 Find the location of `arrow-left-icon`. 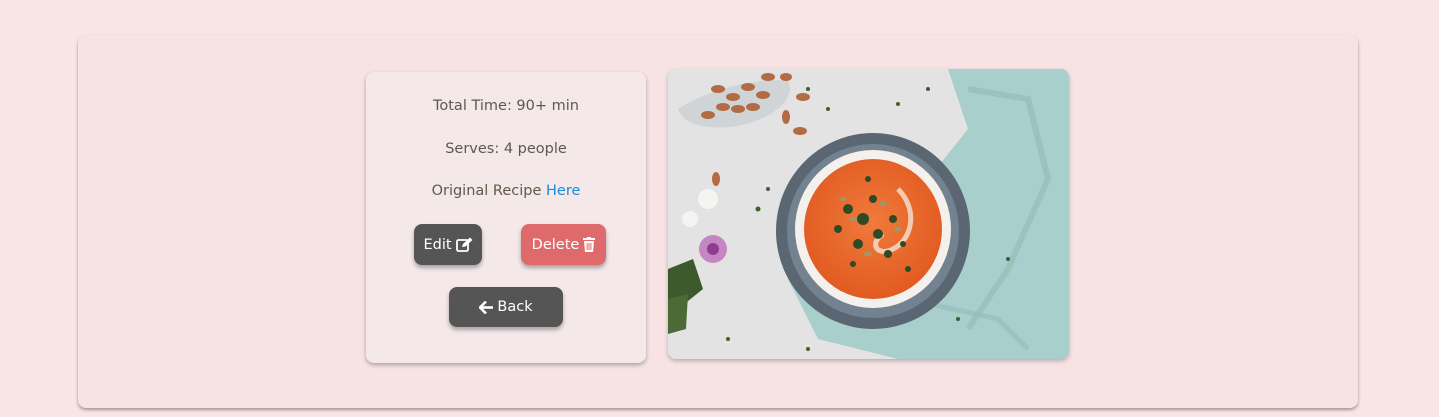

arrow-left-icon is located at coordinates (486, 307).